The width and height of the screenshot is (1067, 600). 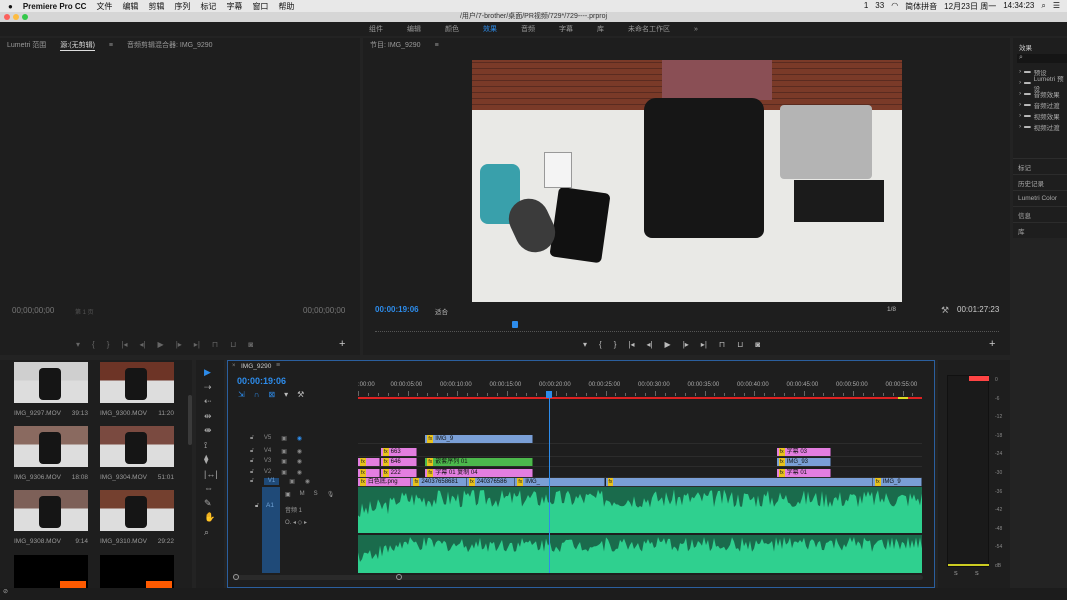 I want to click on timeline-clip: fx IMG_9, so click(x=897, y=482).